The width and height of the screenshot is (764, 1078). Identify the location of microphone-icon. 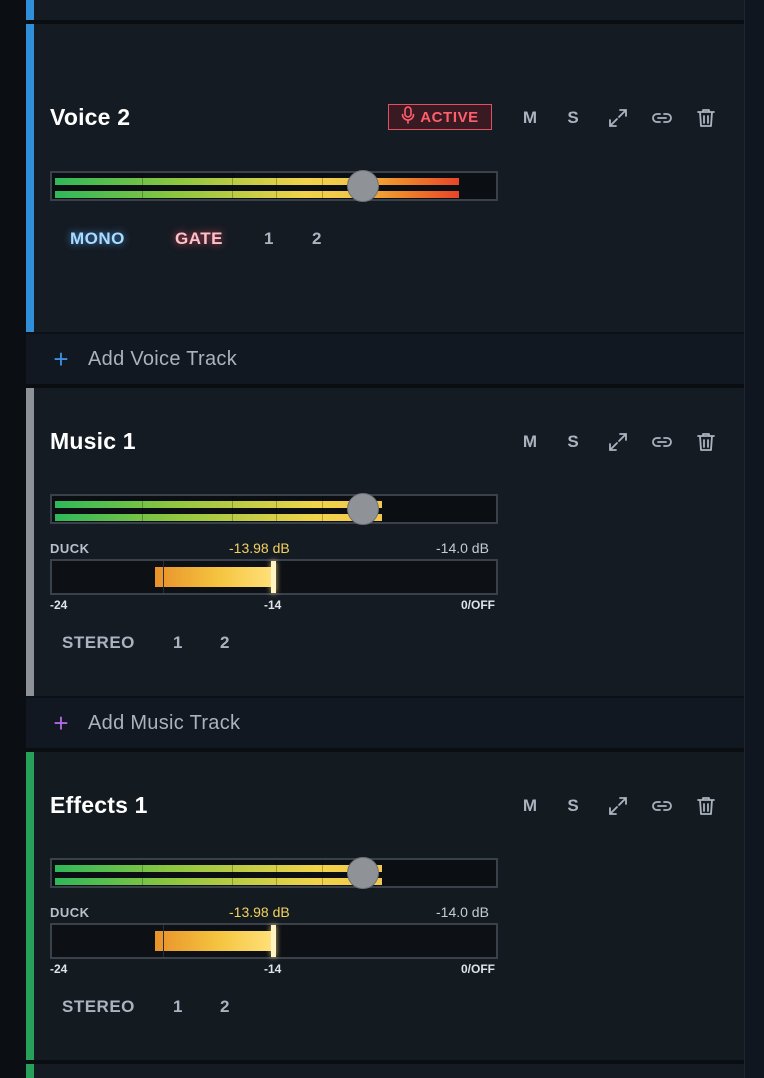
(408, 117).